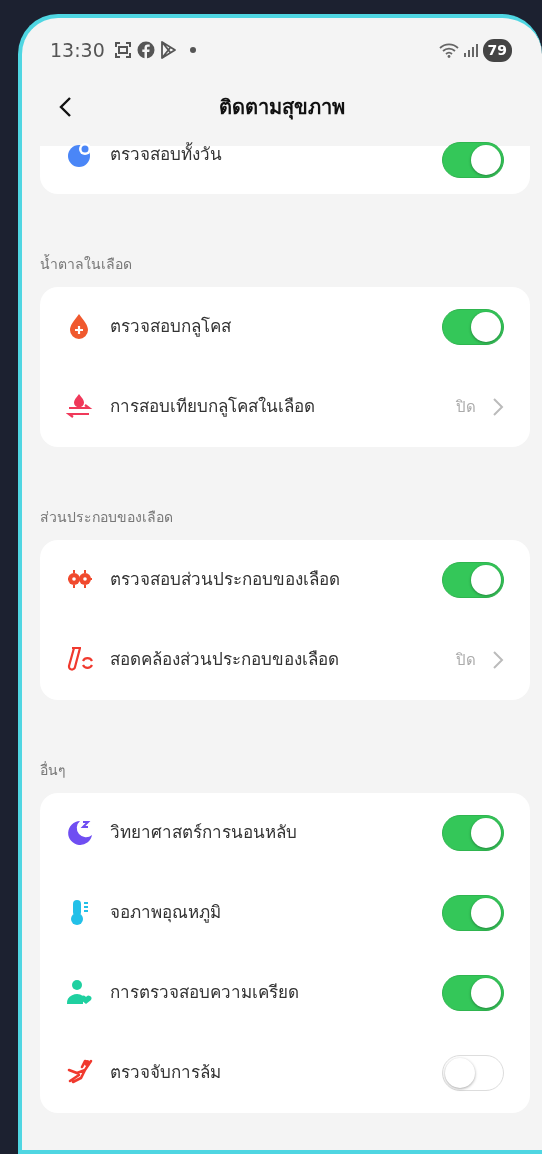 The height and width of the screenshot is (1154, 542). Describe the element at coordinates (204, 833) in the screenshot. I see `setting-label: วิทยาศาสตร์การนอนหลับ` at that location.